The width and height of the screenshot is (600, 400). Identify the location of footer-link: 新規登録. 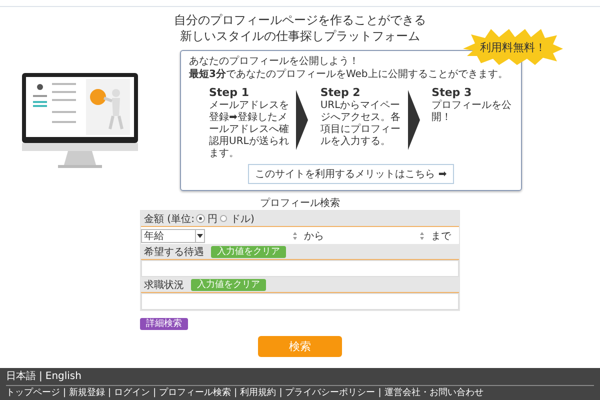
(87, 393).